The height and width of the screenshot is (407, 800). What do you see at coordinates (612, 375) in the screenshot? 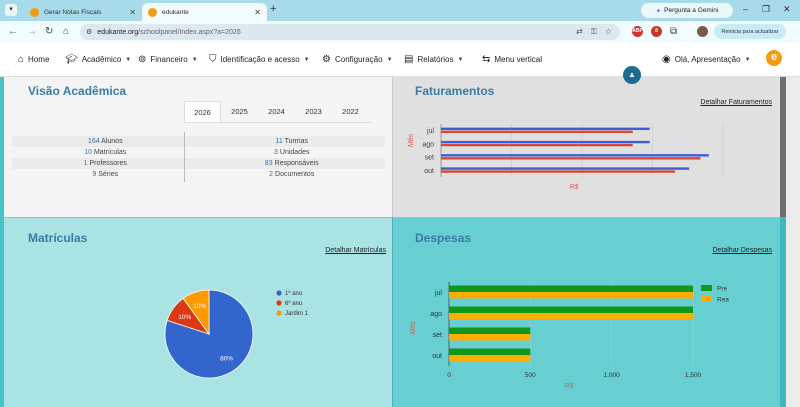
I see `x-tick-label: 1,000` at bounding box center [612, 375].